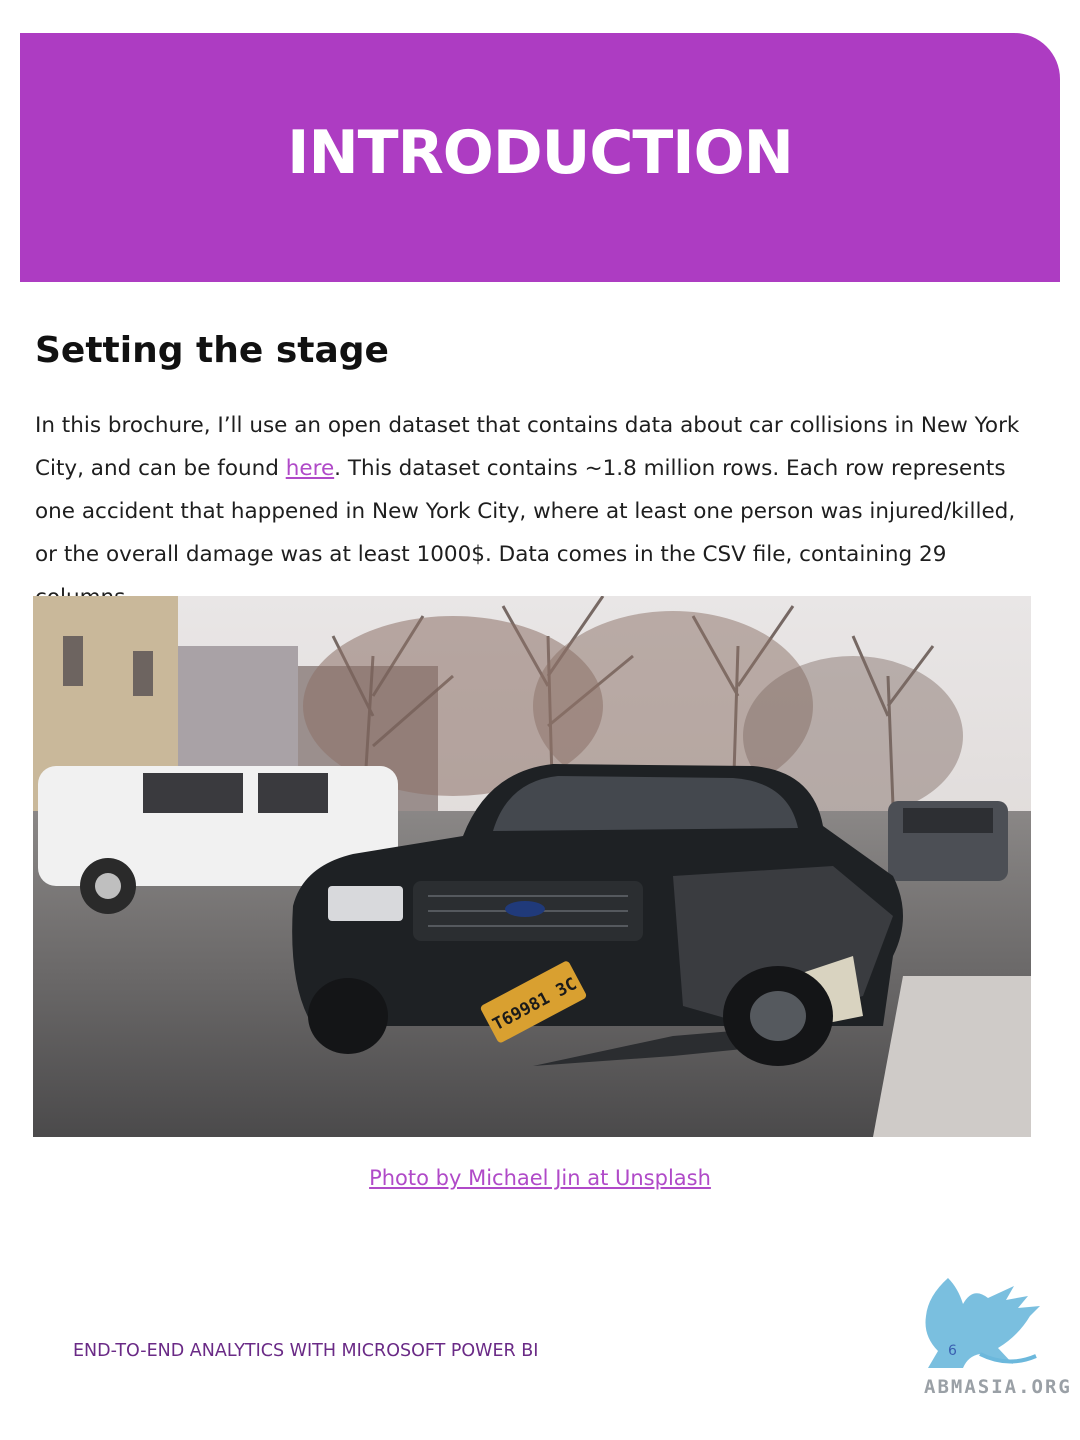 This screenshot has height=1440, width=1080. Describe the element at coordinates (310, 468) in the screenshot. I see `dataset-link: here` at that location.